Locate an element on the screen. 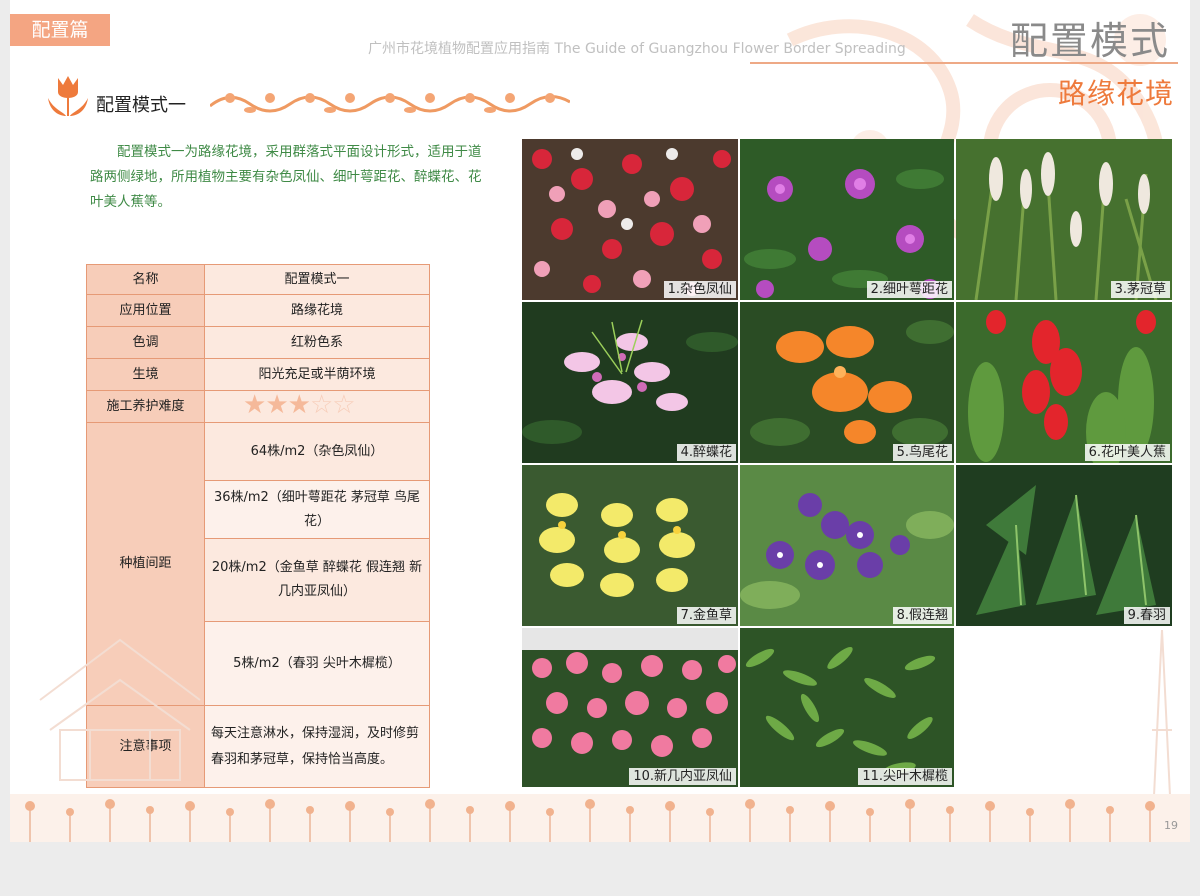 This screenshot has height=896, width=1200. photo-caption: 7.金鱼草 is located at coordinates (706, 615).